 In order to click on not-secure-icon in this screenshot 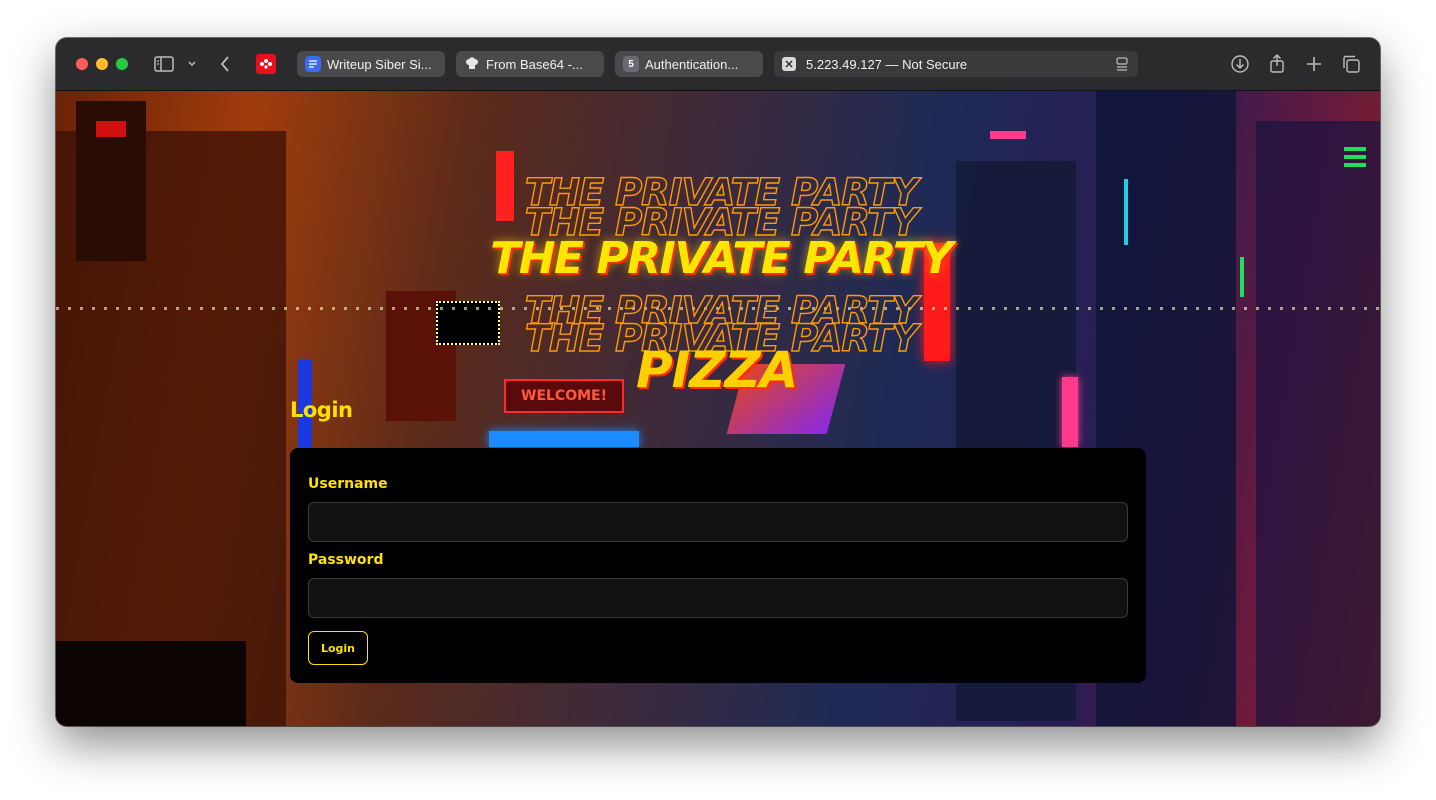, I will do `click(789, 64)`.